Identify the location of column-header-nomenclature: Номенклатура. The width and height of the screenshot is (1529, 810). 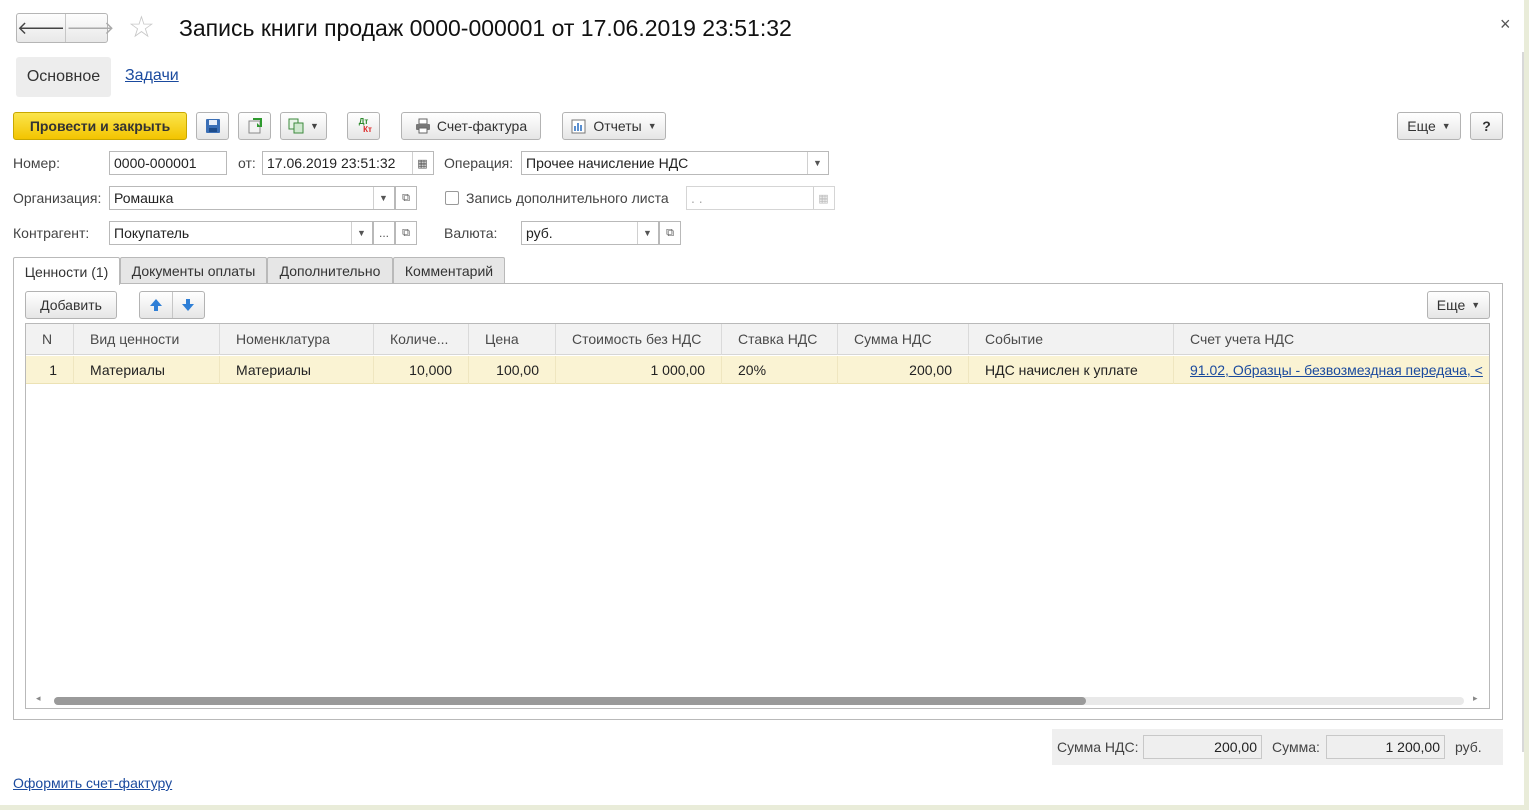
(297, 339).